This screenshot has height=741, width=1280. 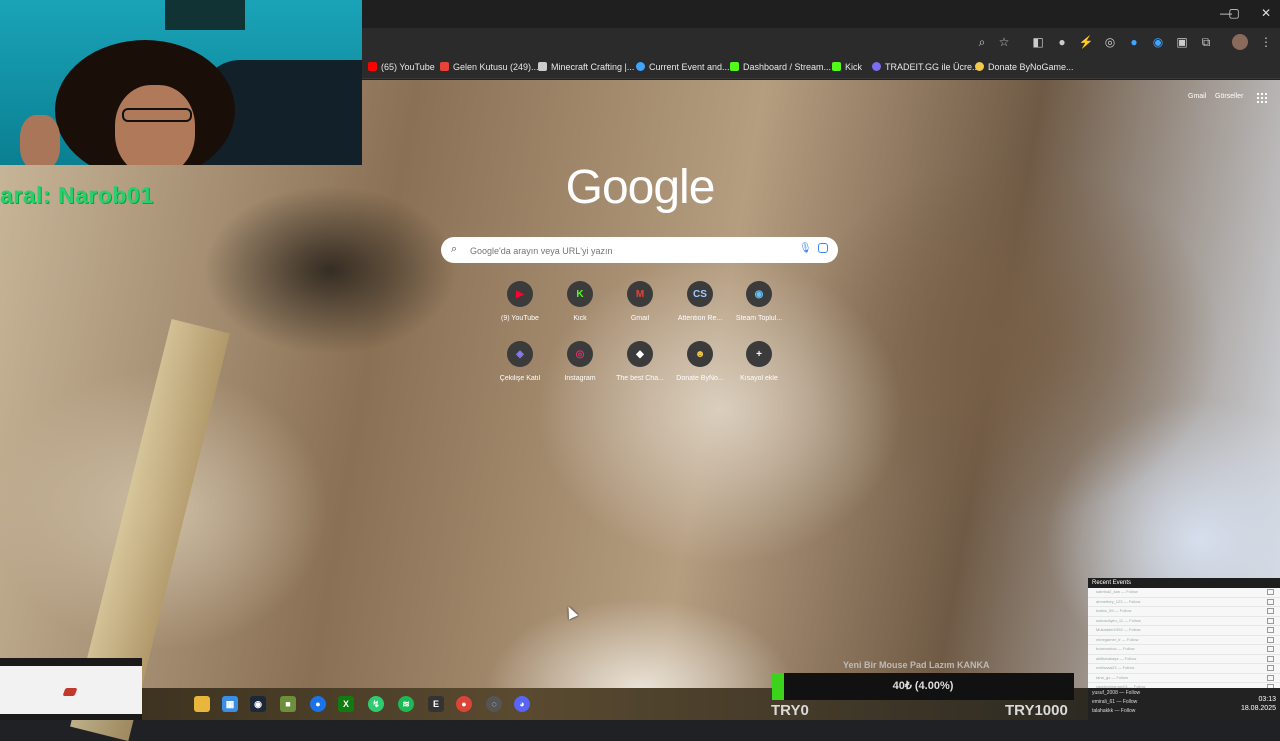 I want to click on xbox-icon: X, so click(x=346, y=704).